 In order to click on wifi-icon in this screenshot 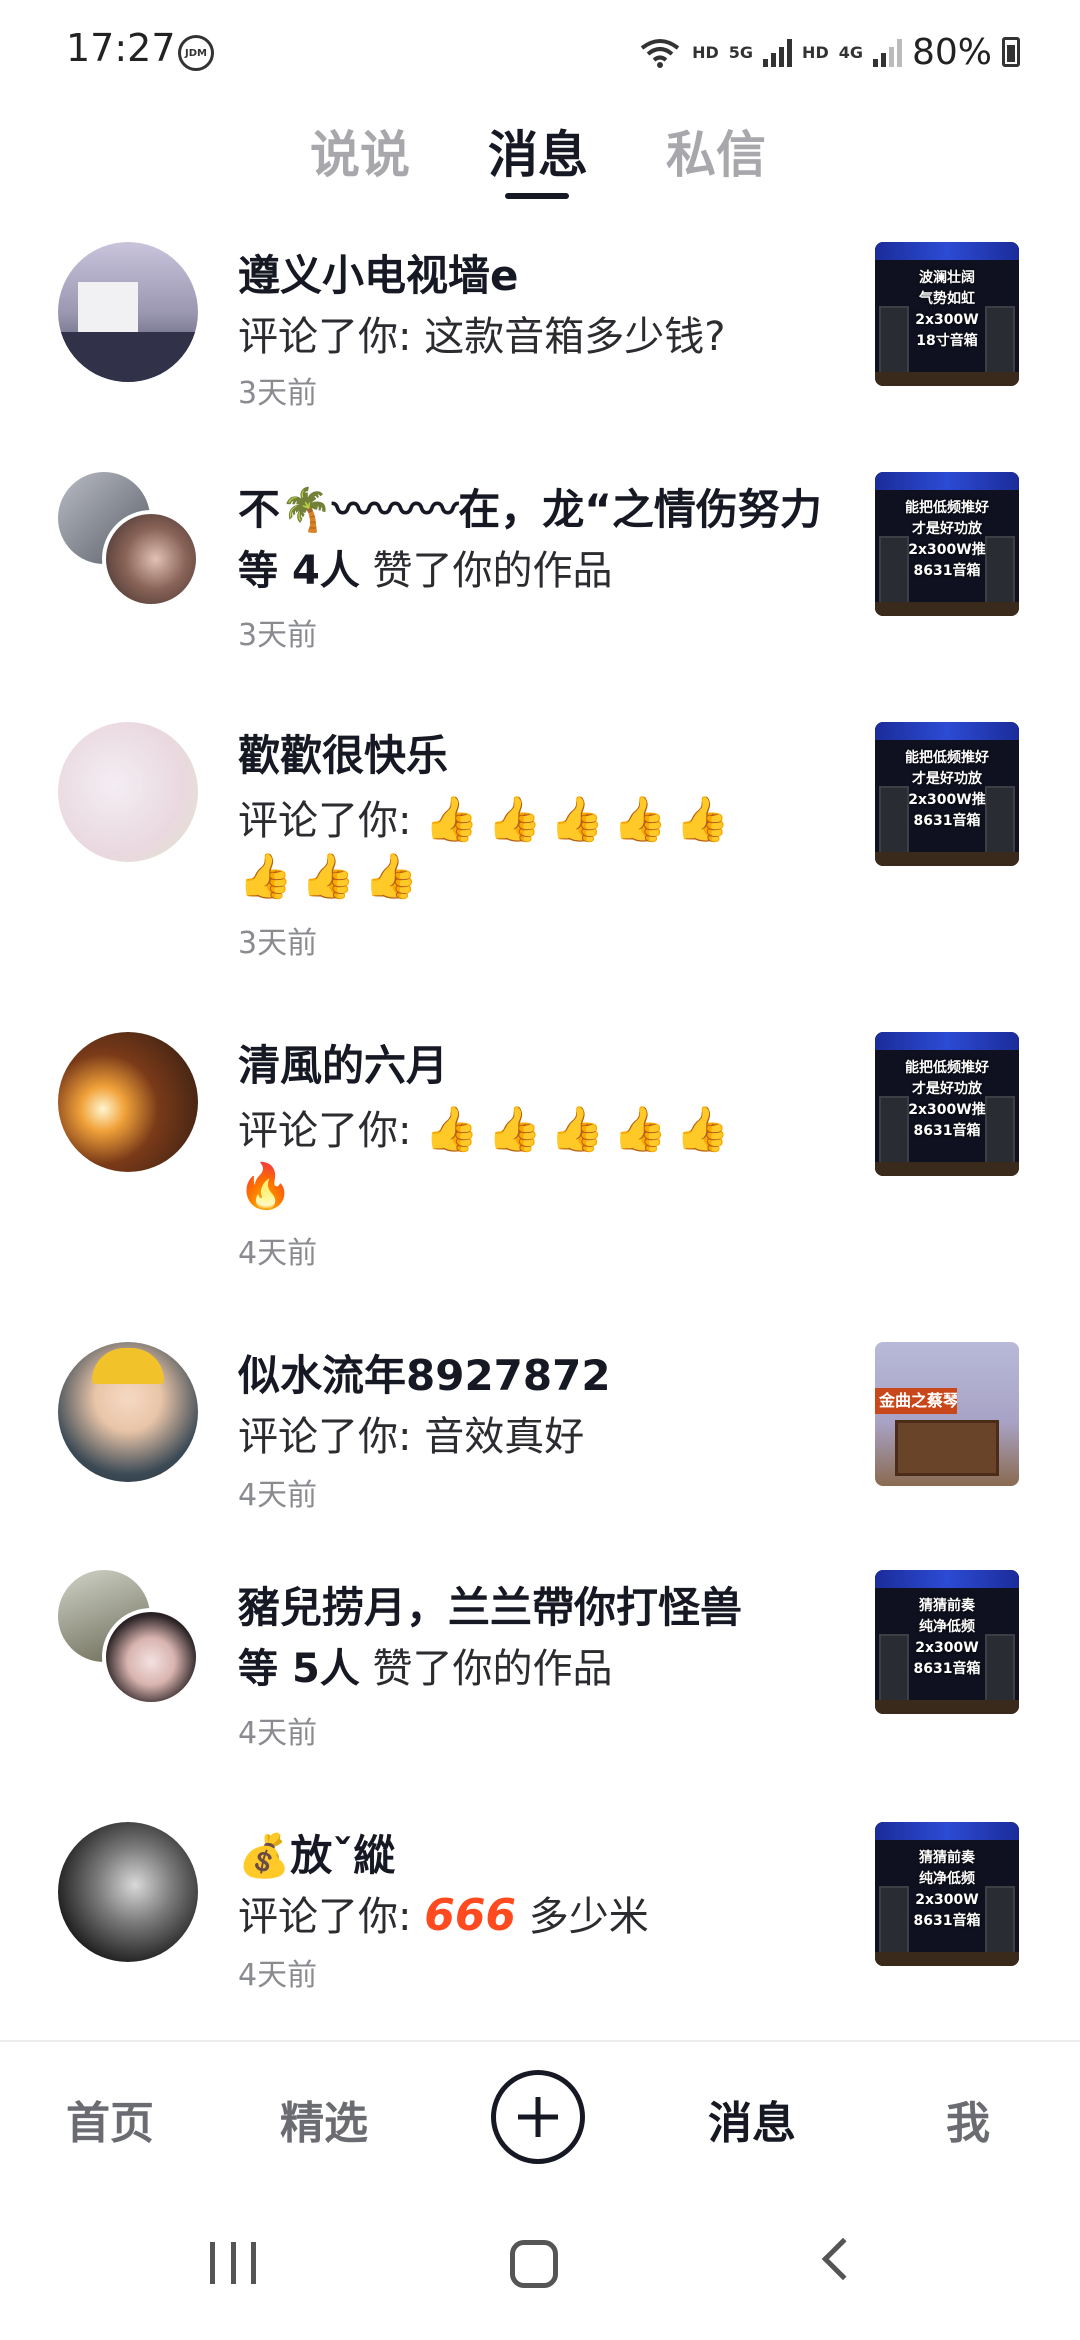, I will do `click(660, 53)`.